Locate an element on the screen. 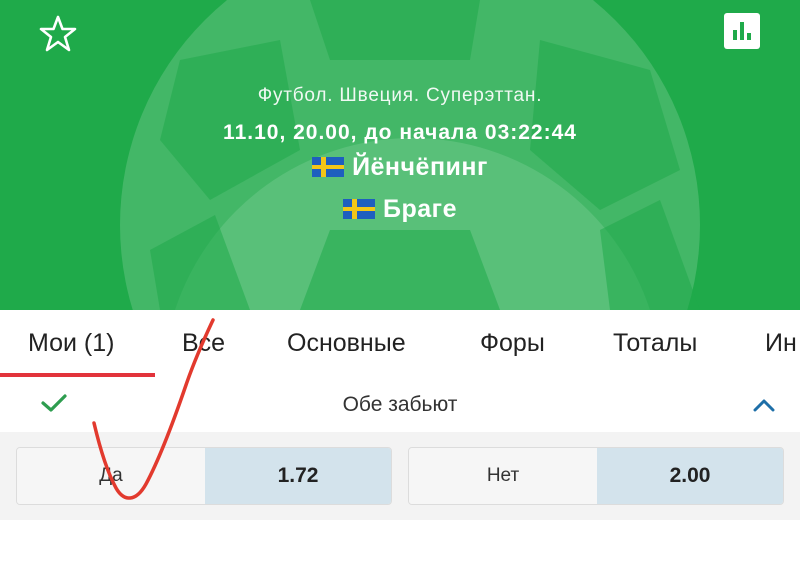 The image size is (800, 566). team-away-name: Браге is located at coordinates (420, 209).